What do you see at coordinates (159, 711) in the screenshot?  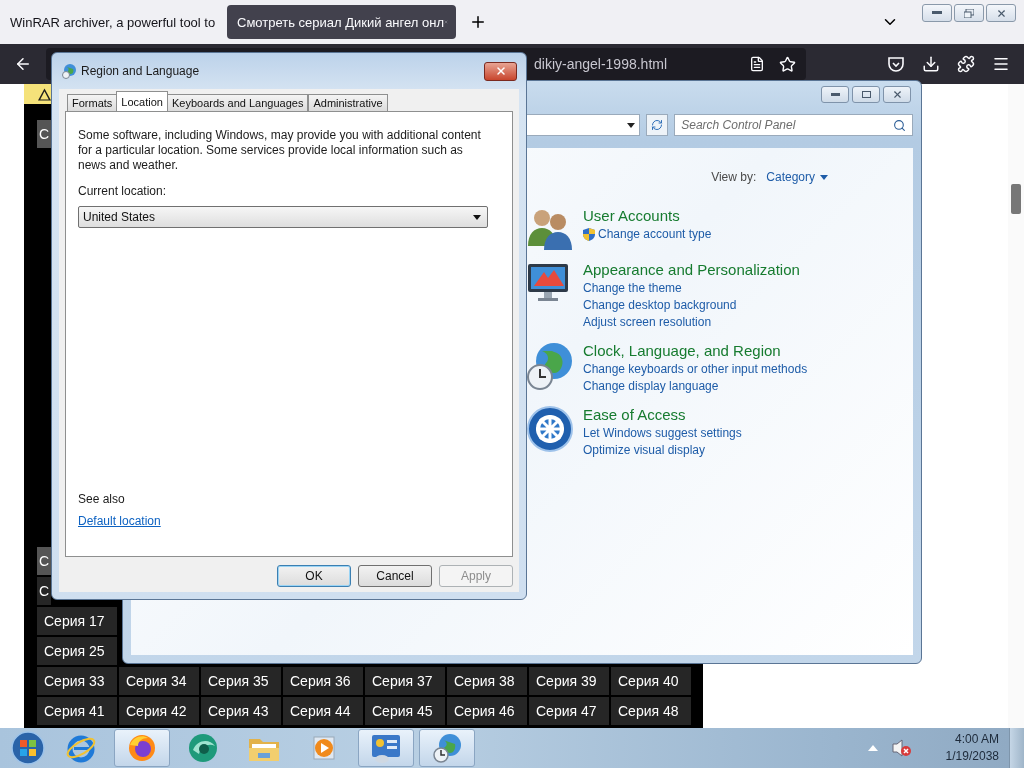 I see `episode-button: Серия 42` at bounding box center [159, 711].